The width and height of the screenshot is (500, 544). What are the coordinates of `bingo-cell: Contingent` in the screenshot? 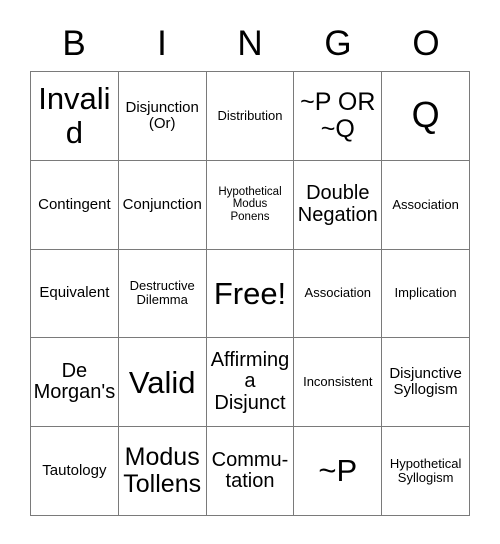 It's located at (75, 205).